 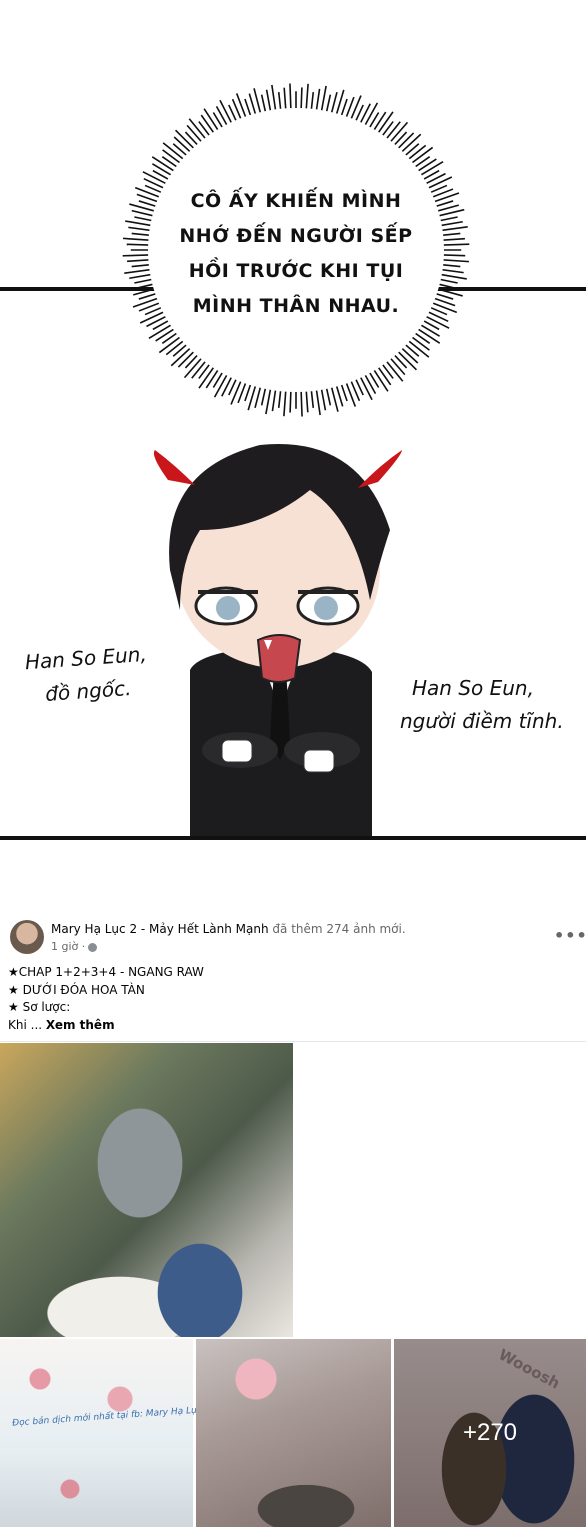 What do you see at coordinates (68, 946) in the screenshot?
I see `timestamp-text: 1 giờ ·` at bounding box center [68, 946].